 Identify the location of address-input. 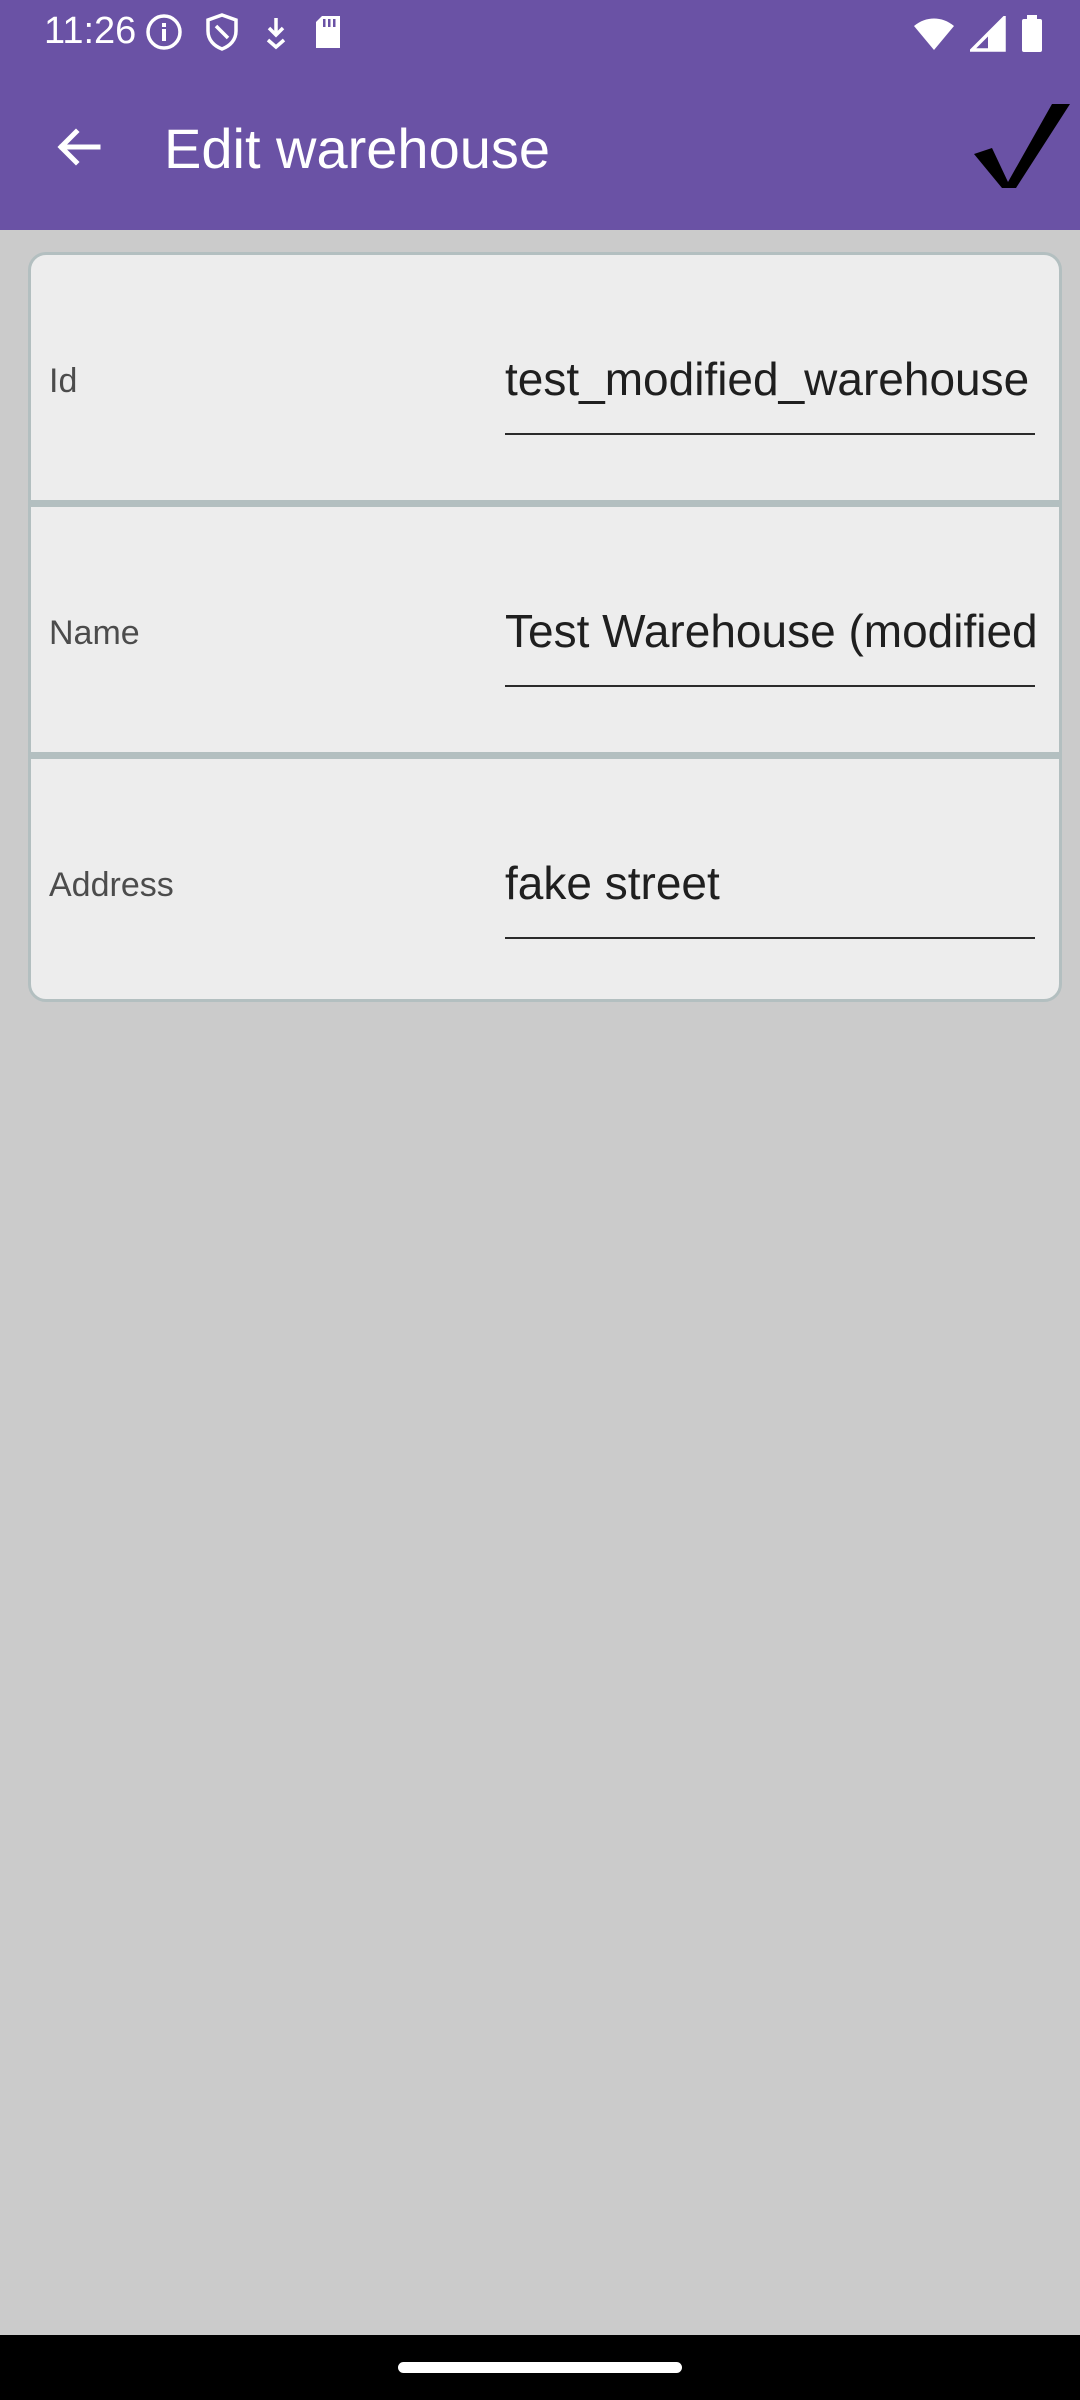
(770, 884).